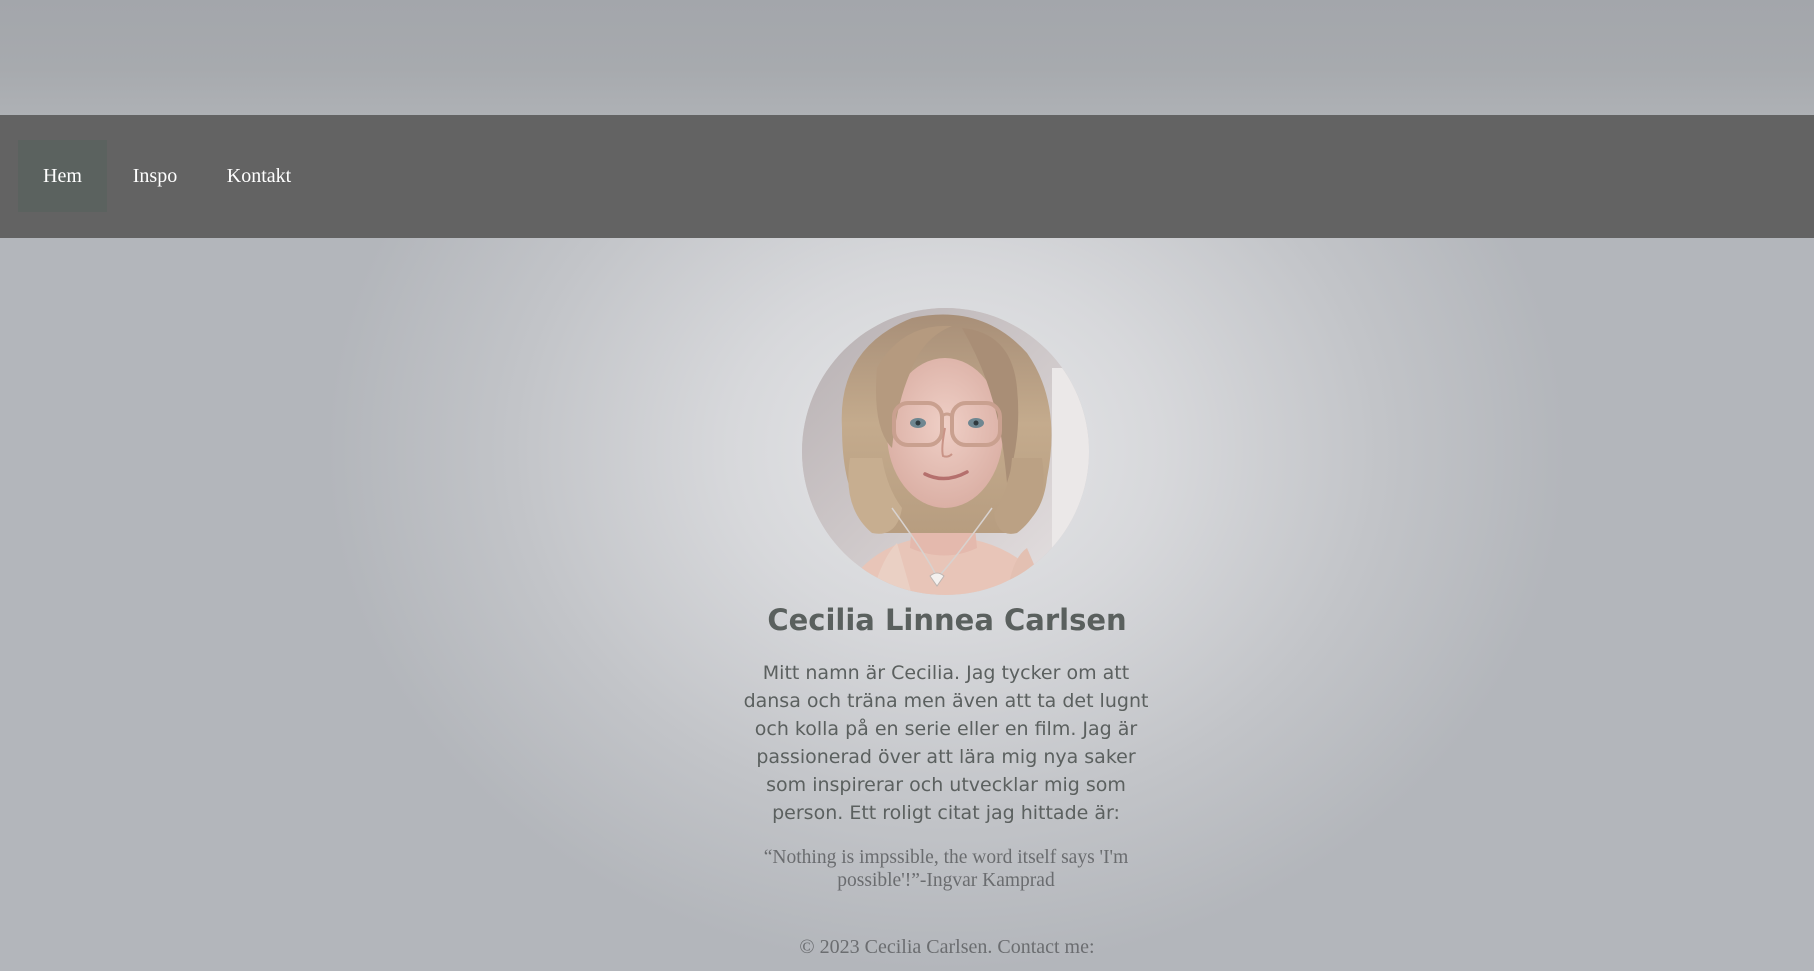  Describe the element at coordinates (907, 57) in the screenshot. I see `top-banner` at that location.